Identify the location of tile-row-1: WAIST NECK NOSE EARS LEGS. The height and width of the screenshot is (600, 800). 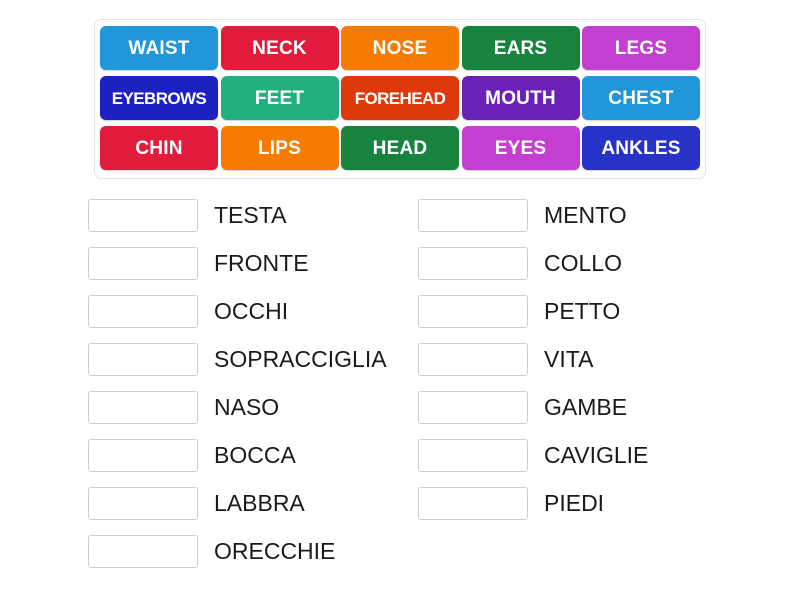
(400, 49).